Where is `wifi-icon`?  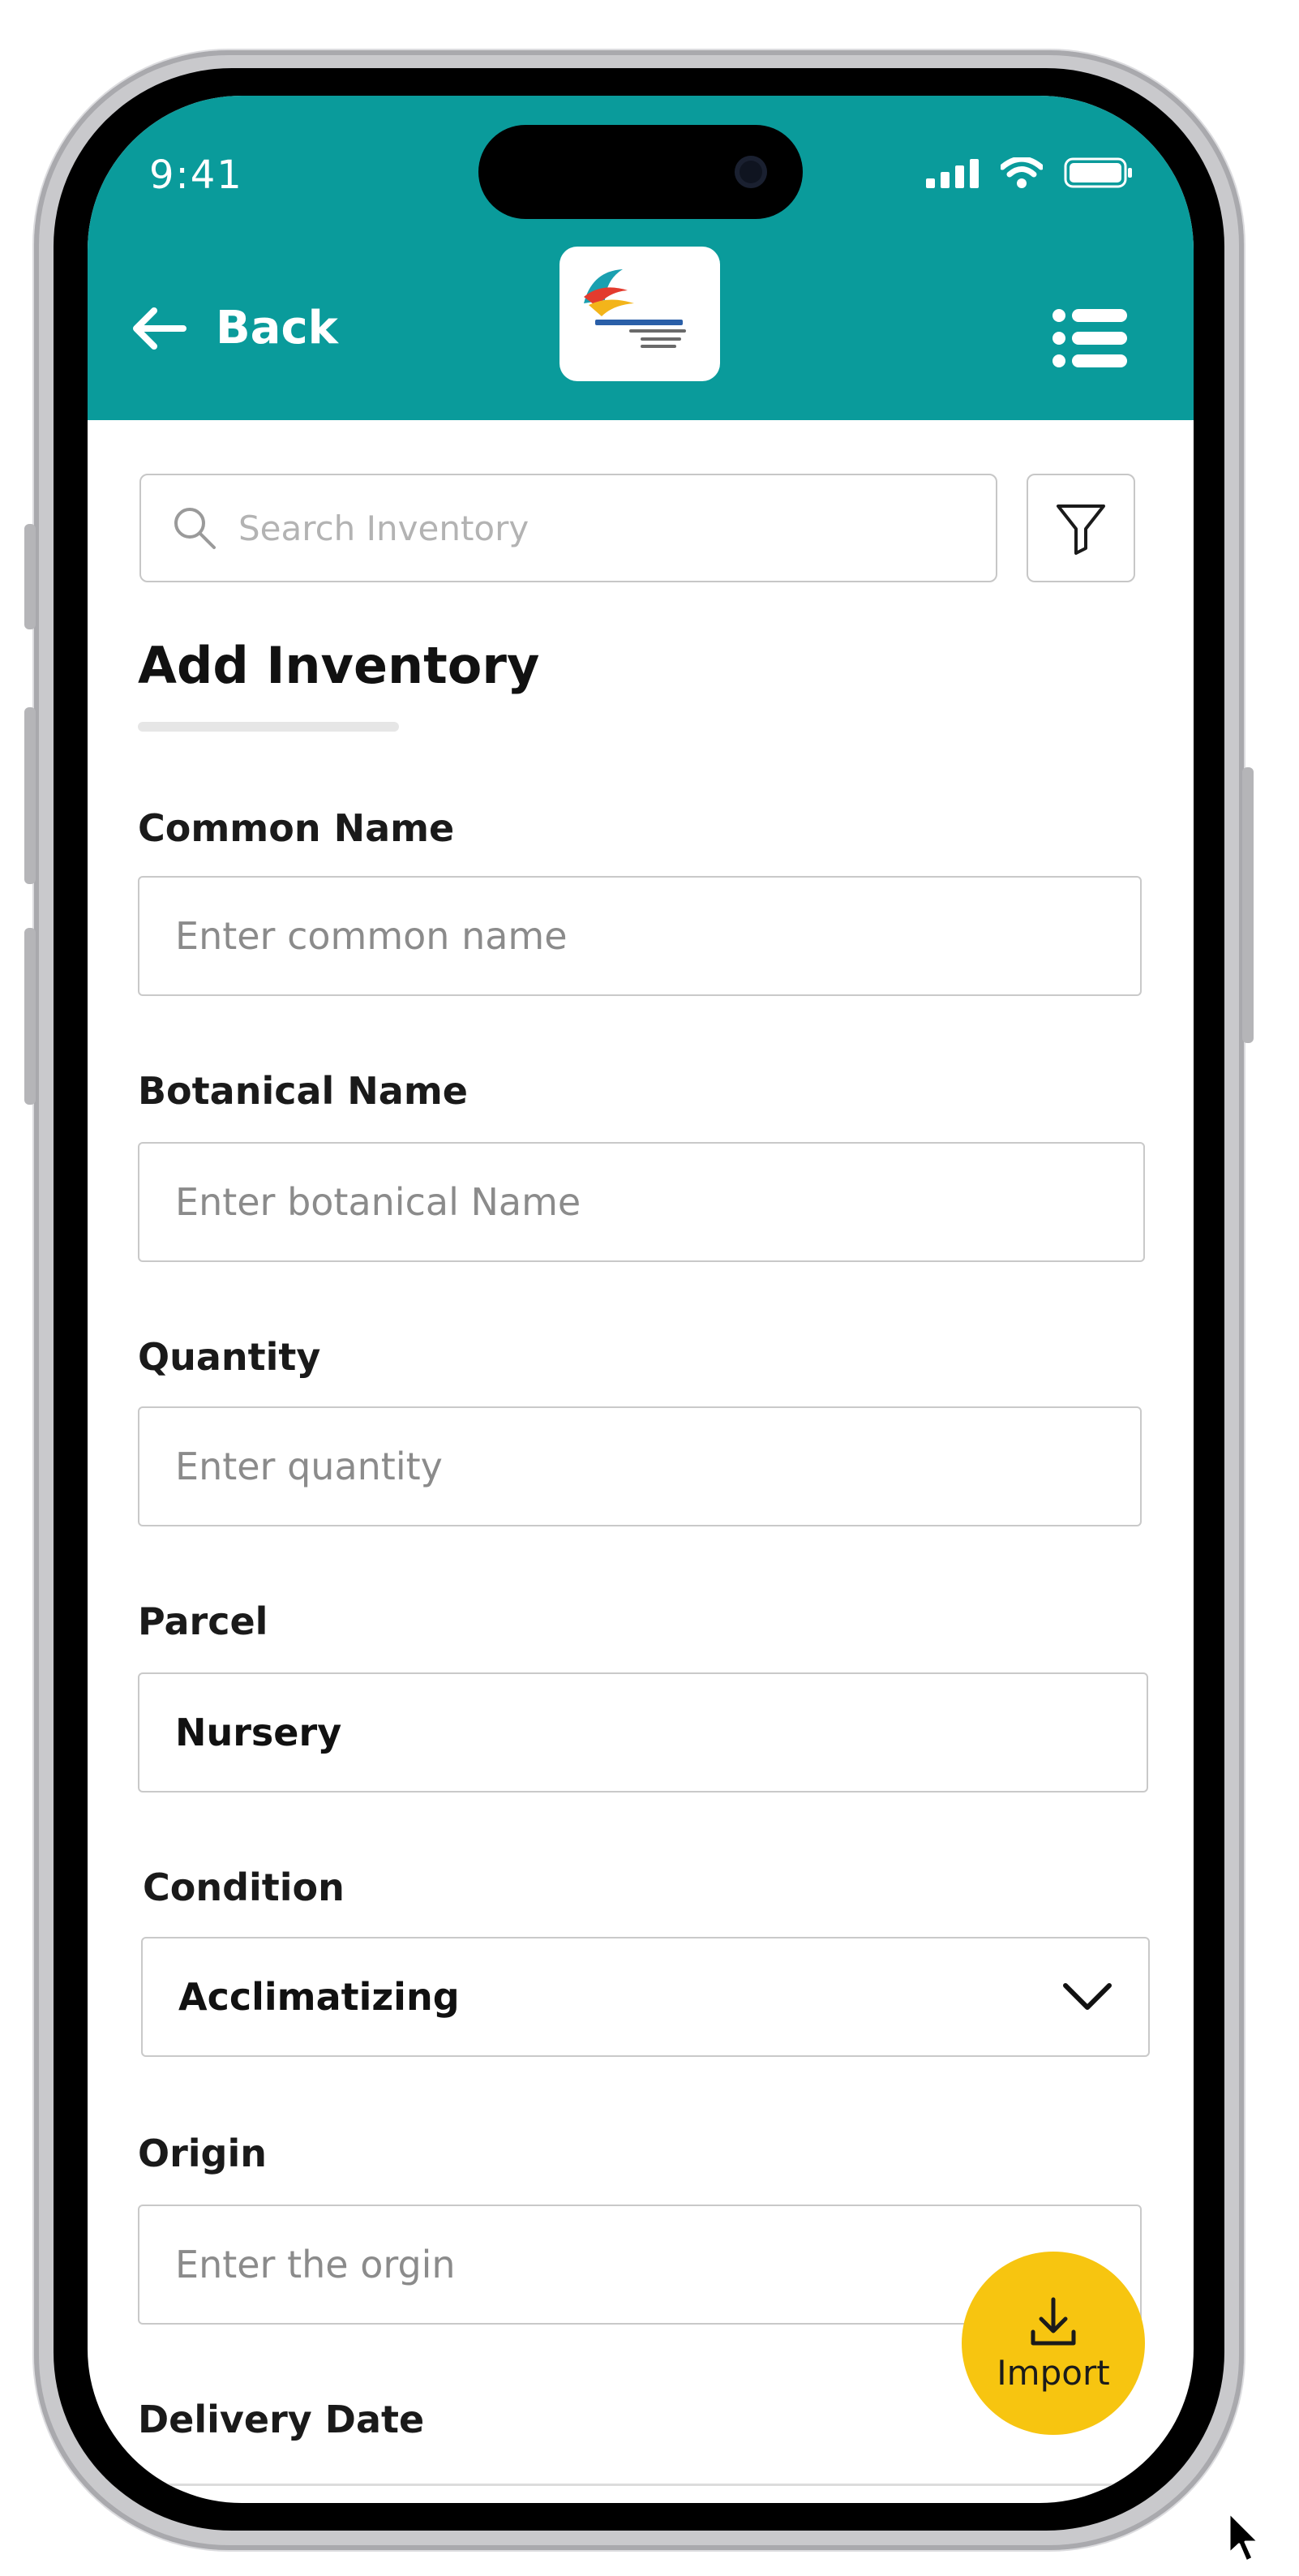 wifi-icon is located at coordinates (1022, 172).